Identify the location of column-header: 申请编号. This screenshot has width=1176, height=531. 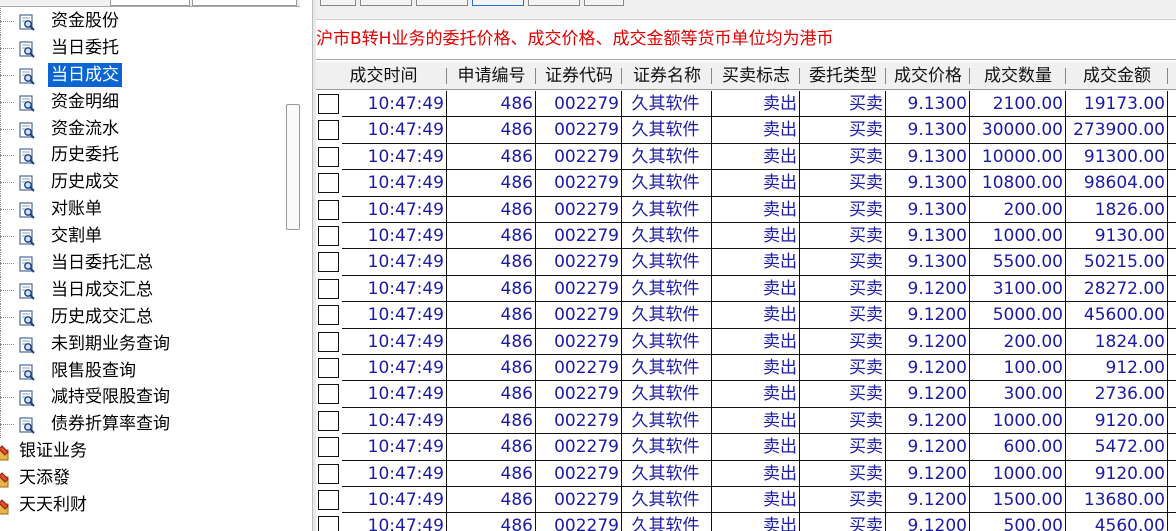
(491, 76).